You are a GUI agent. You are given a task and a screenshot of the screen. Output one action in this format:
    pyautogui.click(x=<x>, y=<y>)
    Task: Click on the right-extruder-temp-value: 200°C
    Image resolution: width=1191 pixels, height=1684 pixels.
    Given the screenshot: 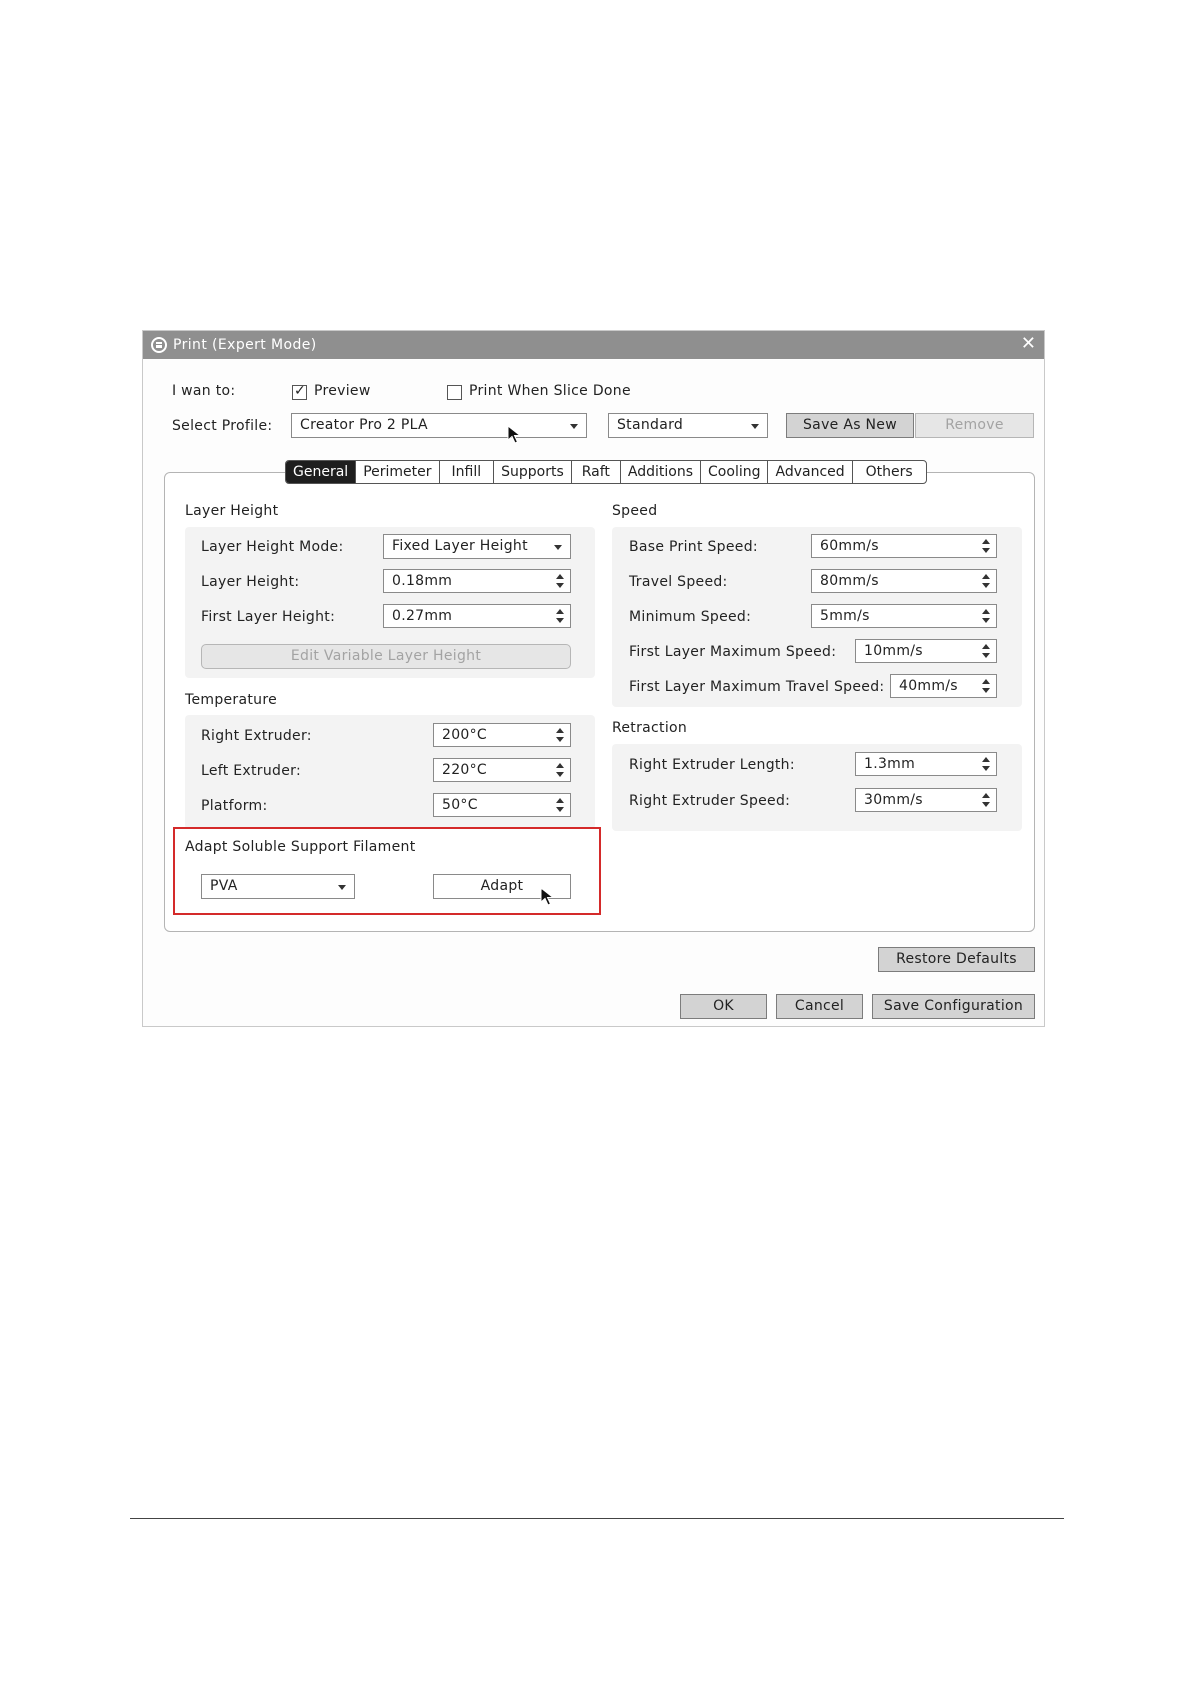 What is the action you would take?
    pyautogui.click(x=464, y=735)
    